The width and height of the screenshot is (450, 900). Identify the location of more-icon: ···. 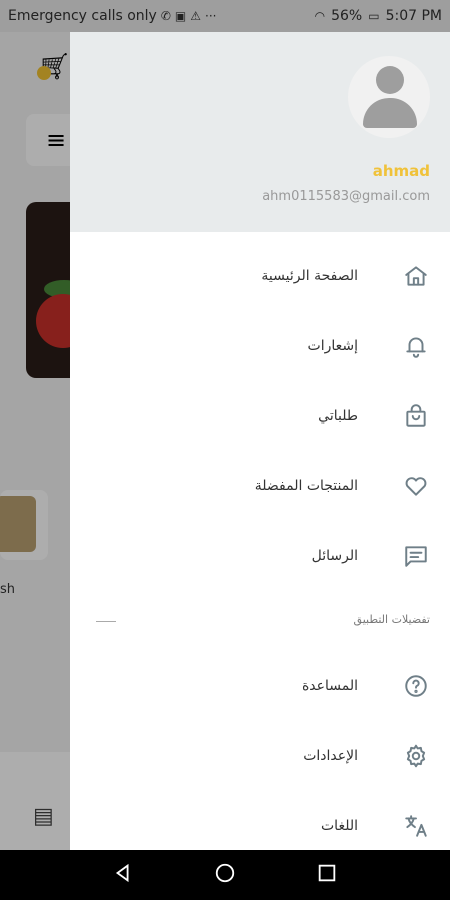
(211, 16).